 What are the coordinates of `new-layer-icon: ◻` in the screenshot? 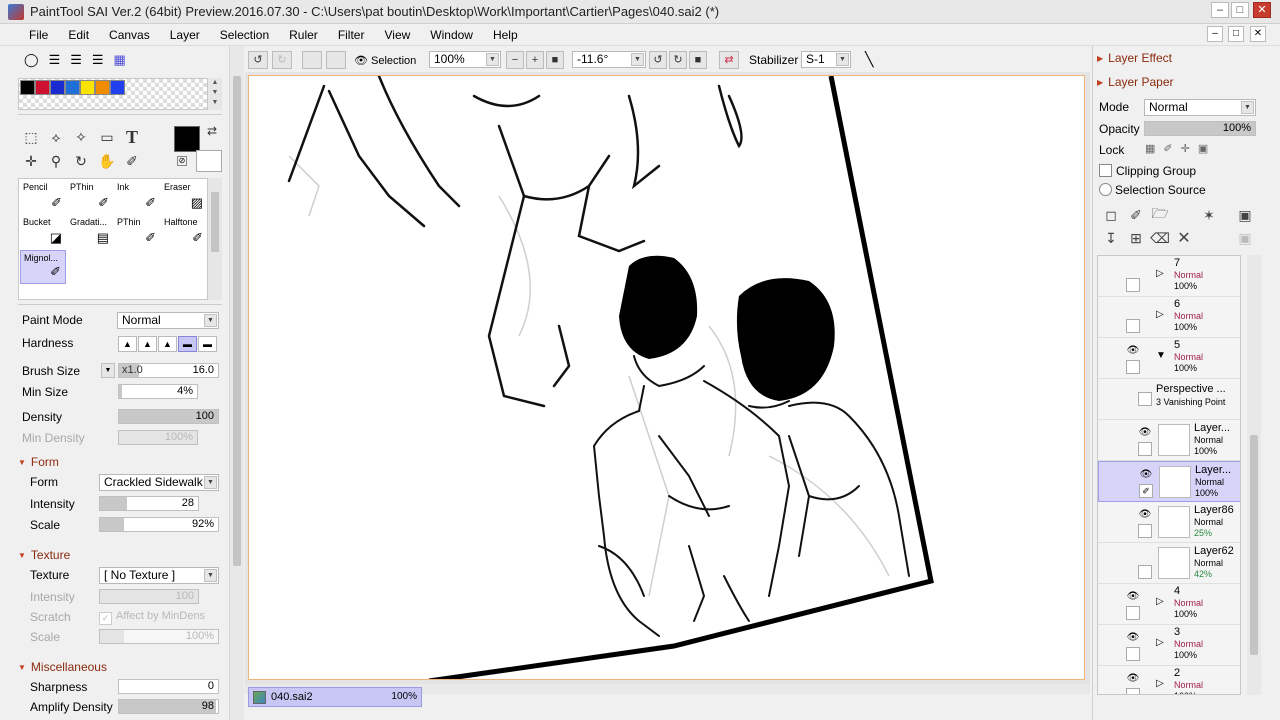 It's located at (1111, 215).